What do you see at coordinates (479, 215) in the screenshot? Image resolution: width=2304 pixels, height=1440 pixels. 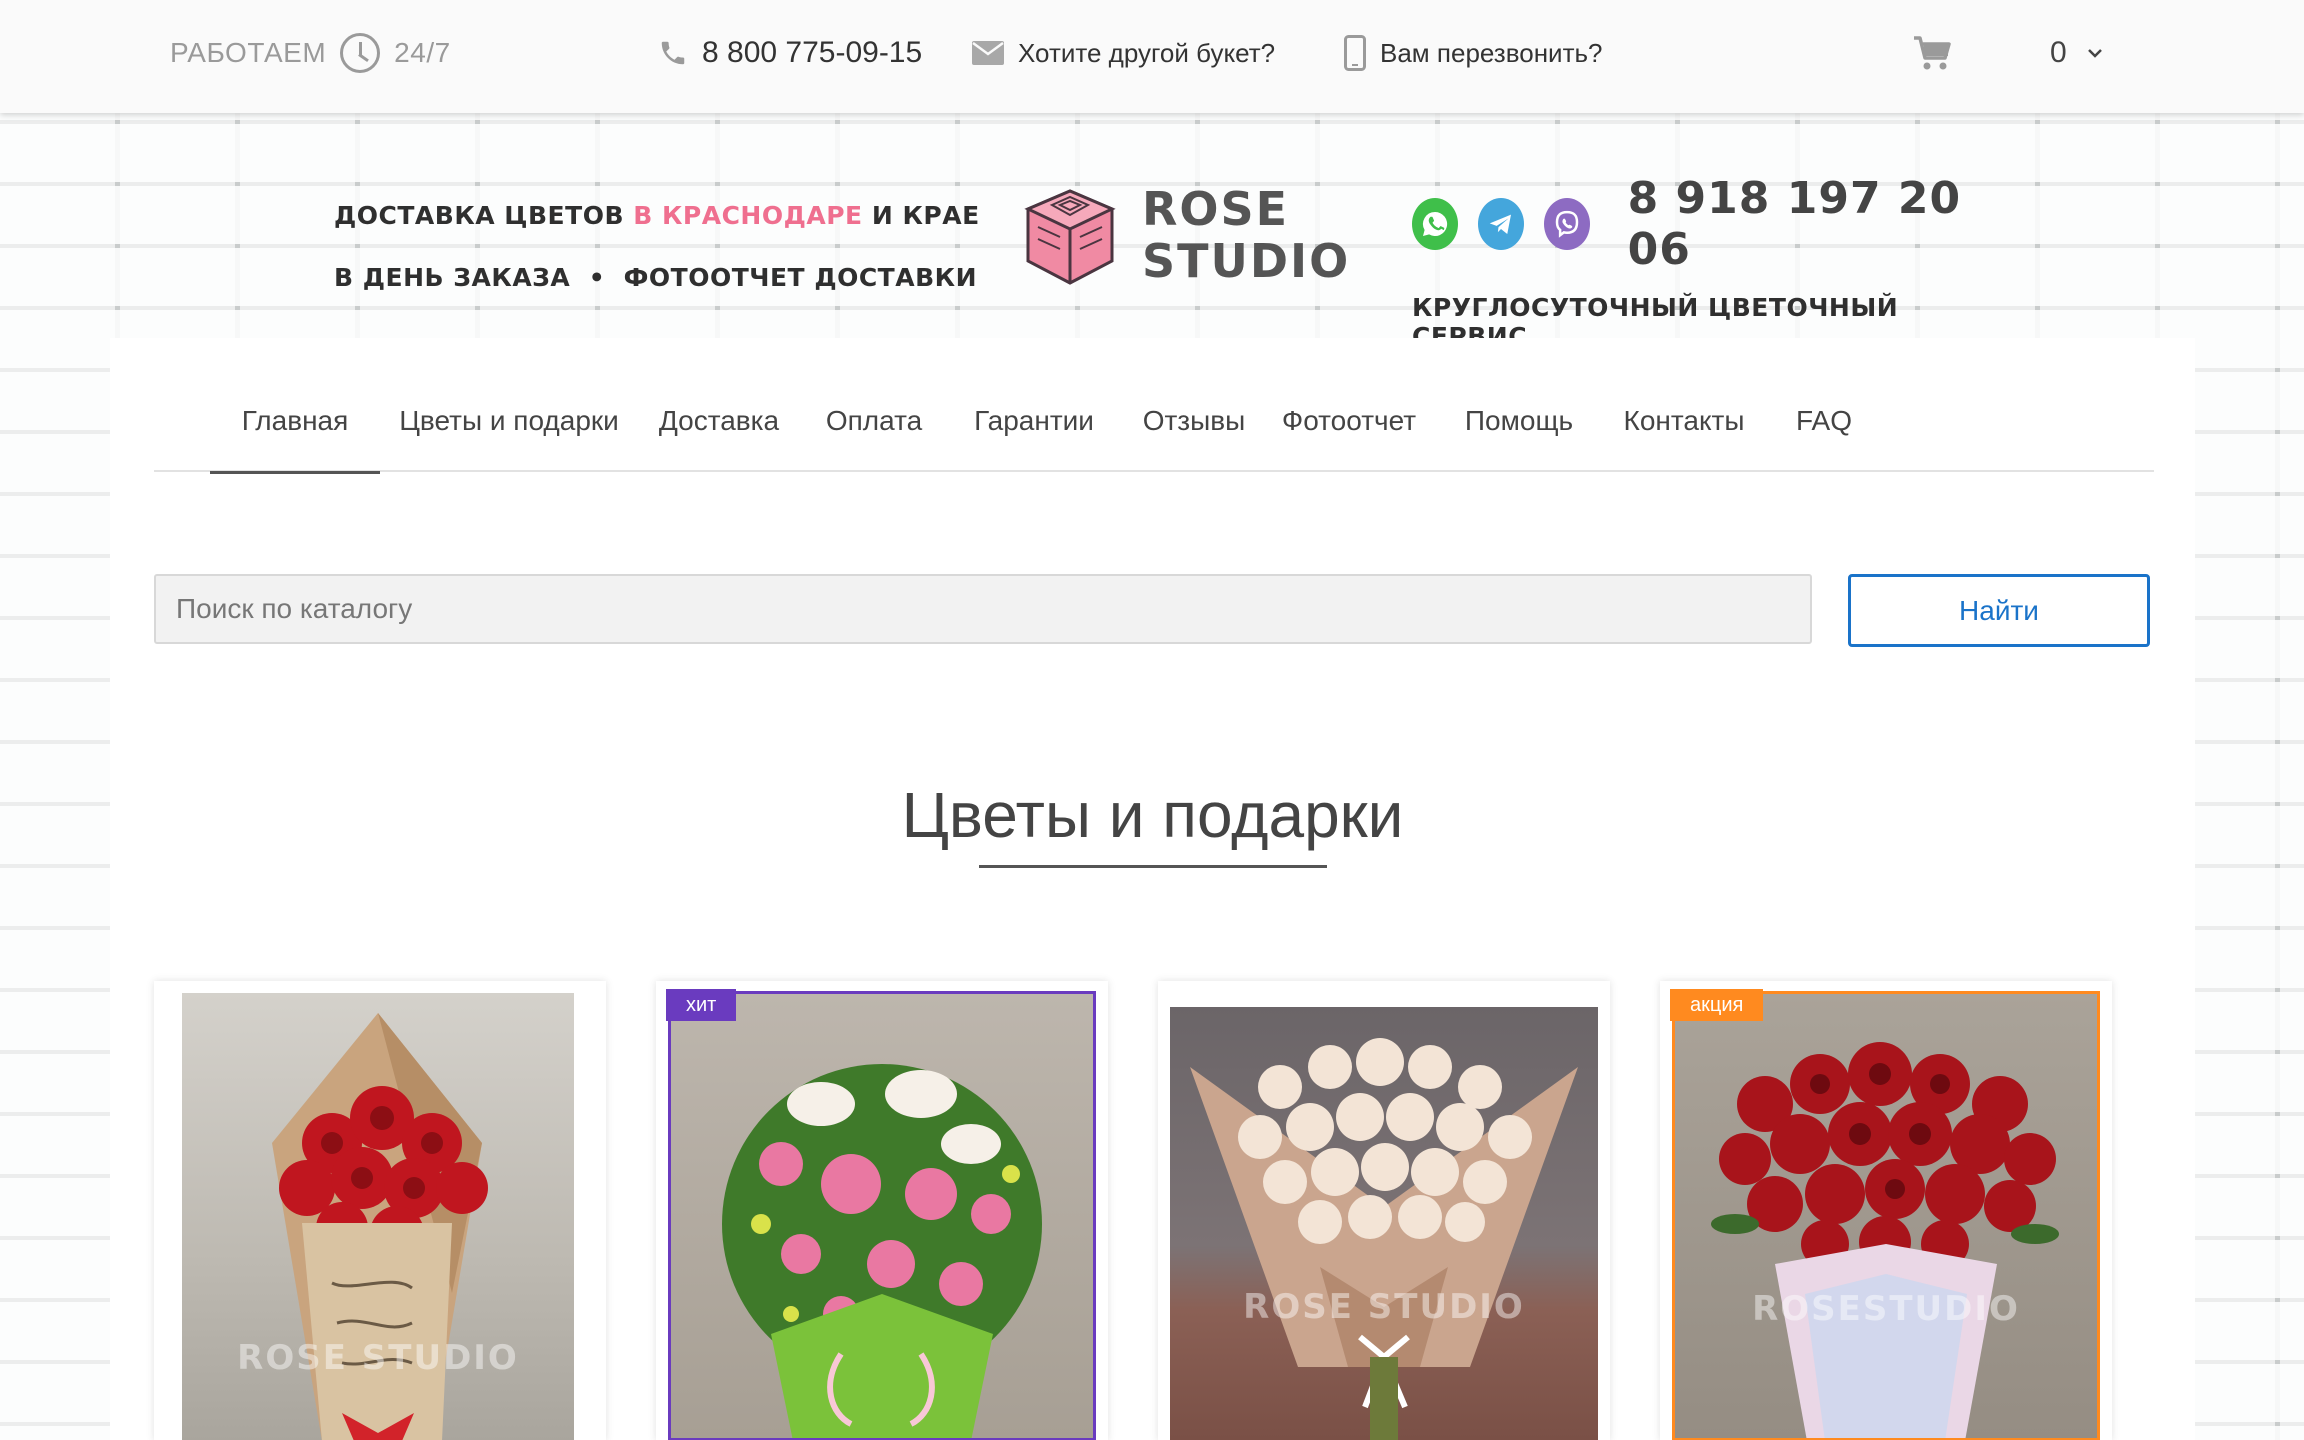 I see `slogan-text: ДОСТАВКА ЦВЕТОВ` at bounding box center [479, 215].